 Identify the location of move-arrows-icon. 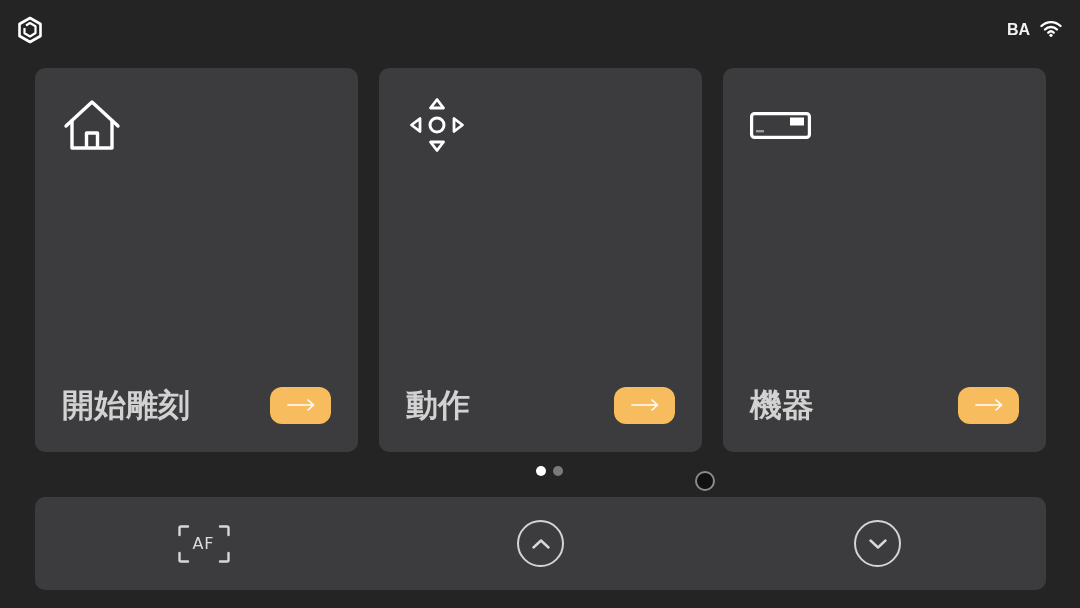
(437, 125).